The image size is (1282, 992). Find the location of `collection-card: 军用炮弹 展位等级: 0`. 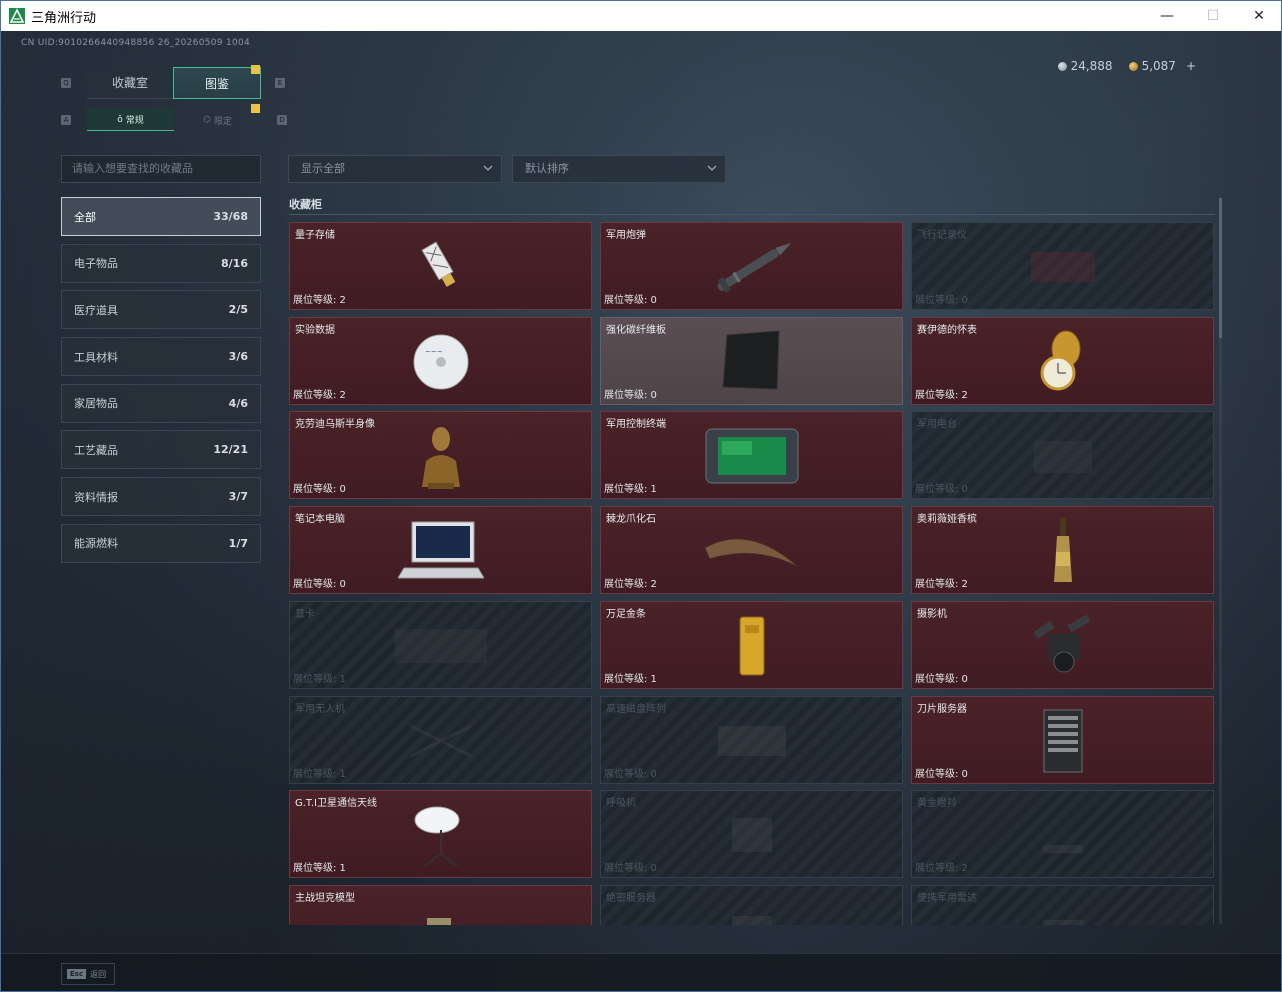

collection-card: 军用炮弹 展位等级: 0 is located at coordinates (751, 266).